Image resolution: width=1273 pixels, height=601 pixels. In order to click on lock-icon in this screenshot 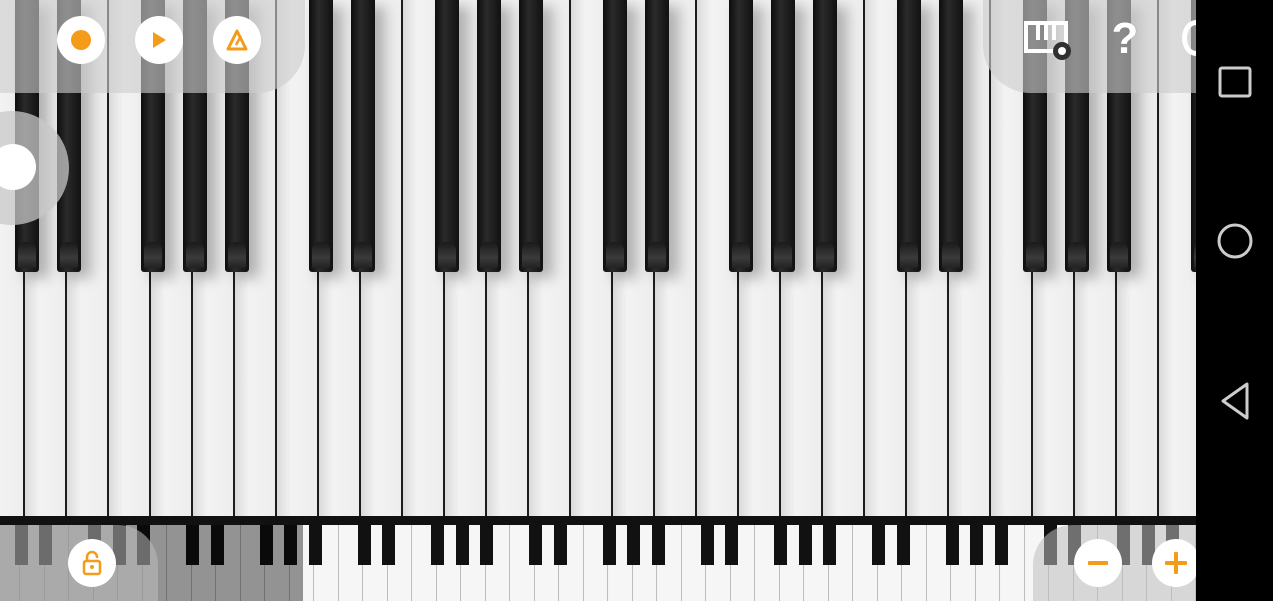, I will do `click(92, 563)`.